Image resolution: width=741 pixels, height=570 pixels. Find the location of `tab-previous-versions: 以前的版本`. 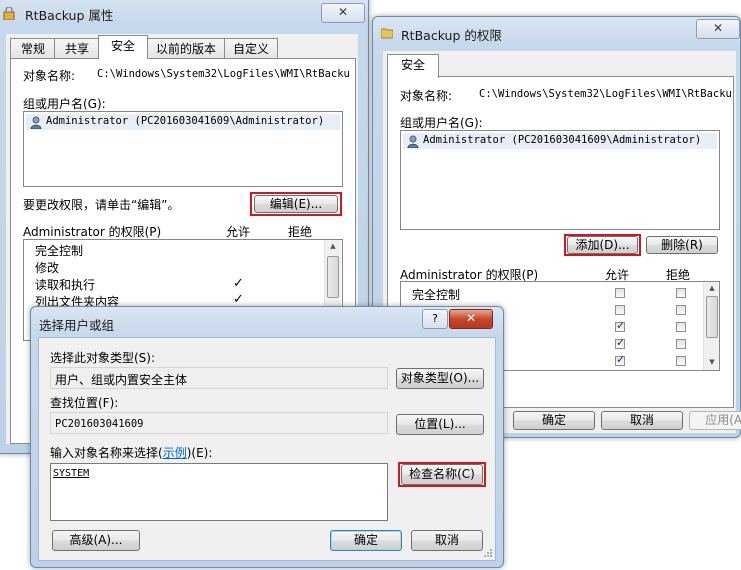

tab-previous-versions: 以前的版本 is located at coordinates (186, 48).